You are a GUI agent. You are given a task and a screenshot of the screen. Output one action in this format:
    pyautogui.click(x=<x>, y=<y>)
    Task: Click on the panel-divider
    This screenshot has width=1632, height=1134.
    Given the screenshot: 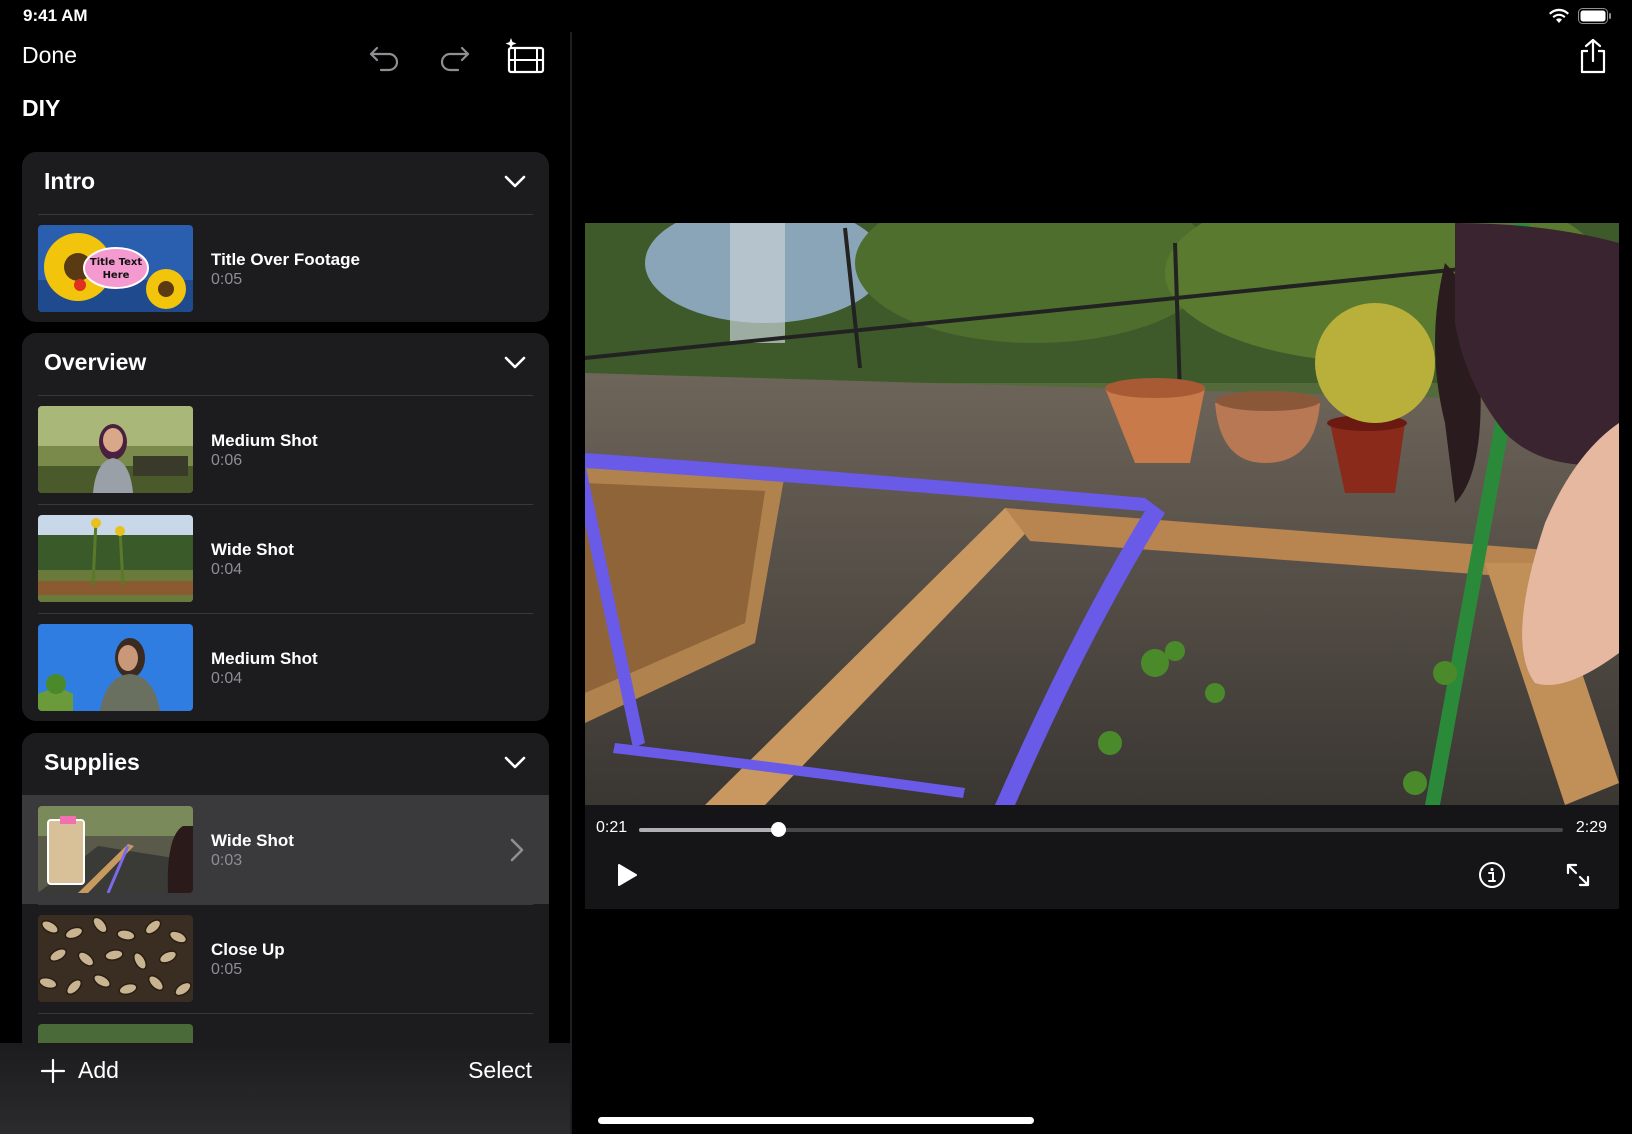 What is the action you would take?
    pyautogui.click(x=571, y=583)
    